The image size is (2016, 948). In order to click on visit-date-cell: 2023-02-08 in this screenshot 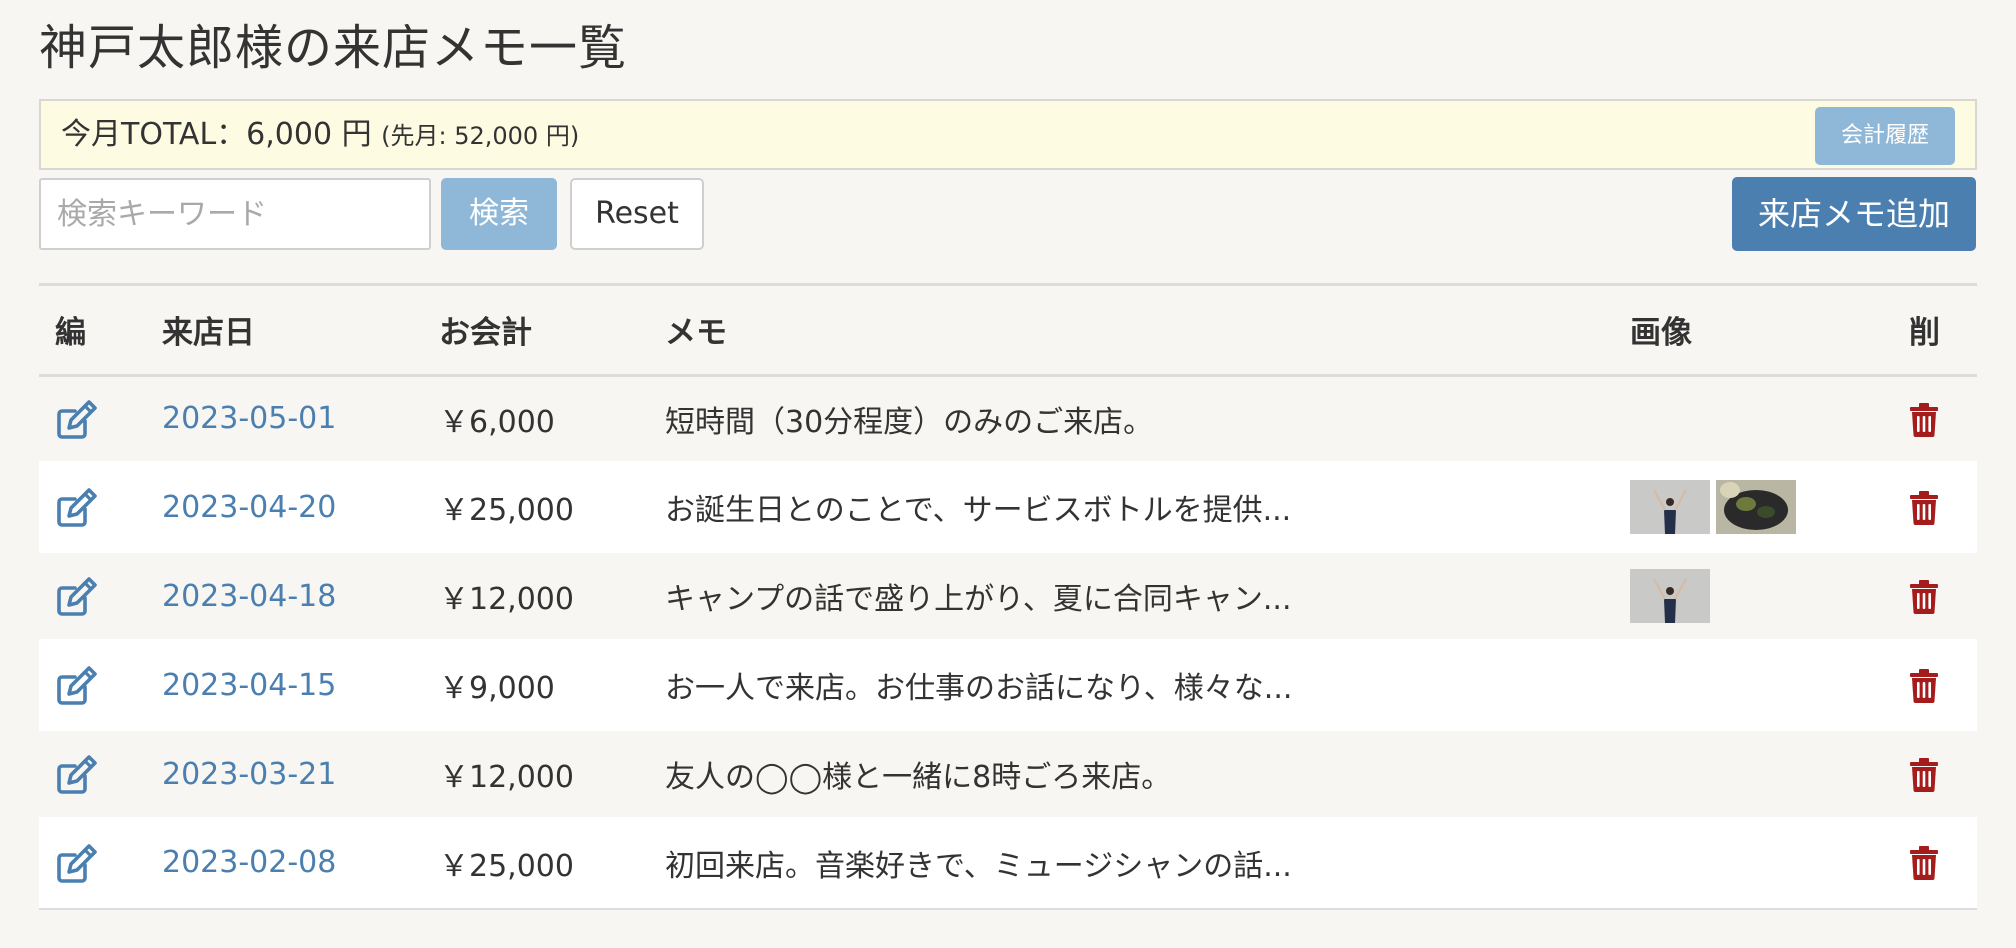, I will do `click(284, 863)`.